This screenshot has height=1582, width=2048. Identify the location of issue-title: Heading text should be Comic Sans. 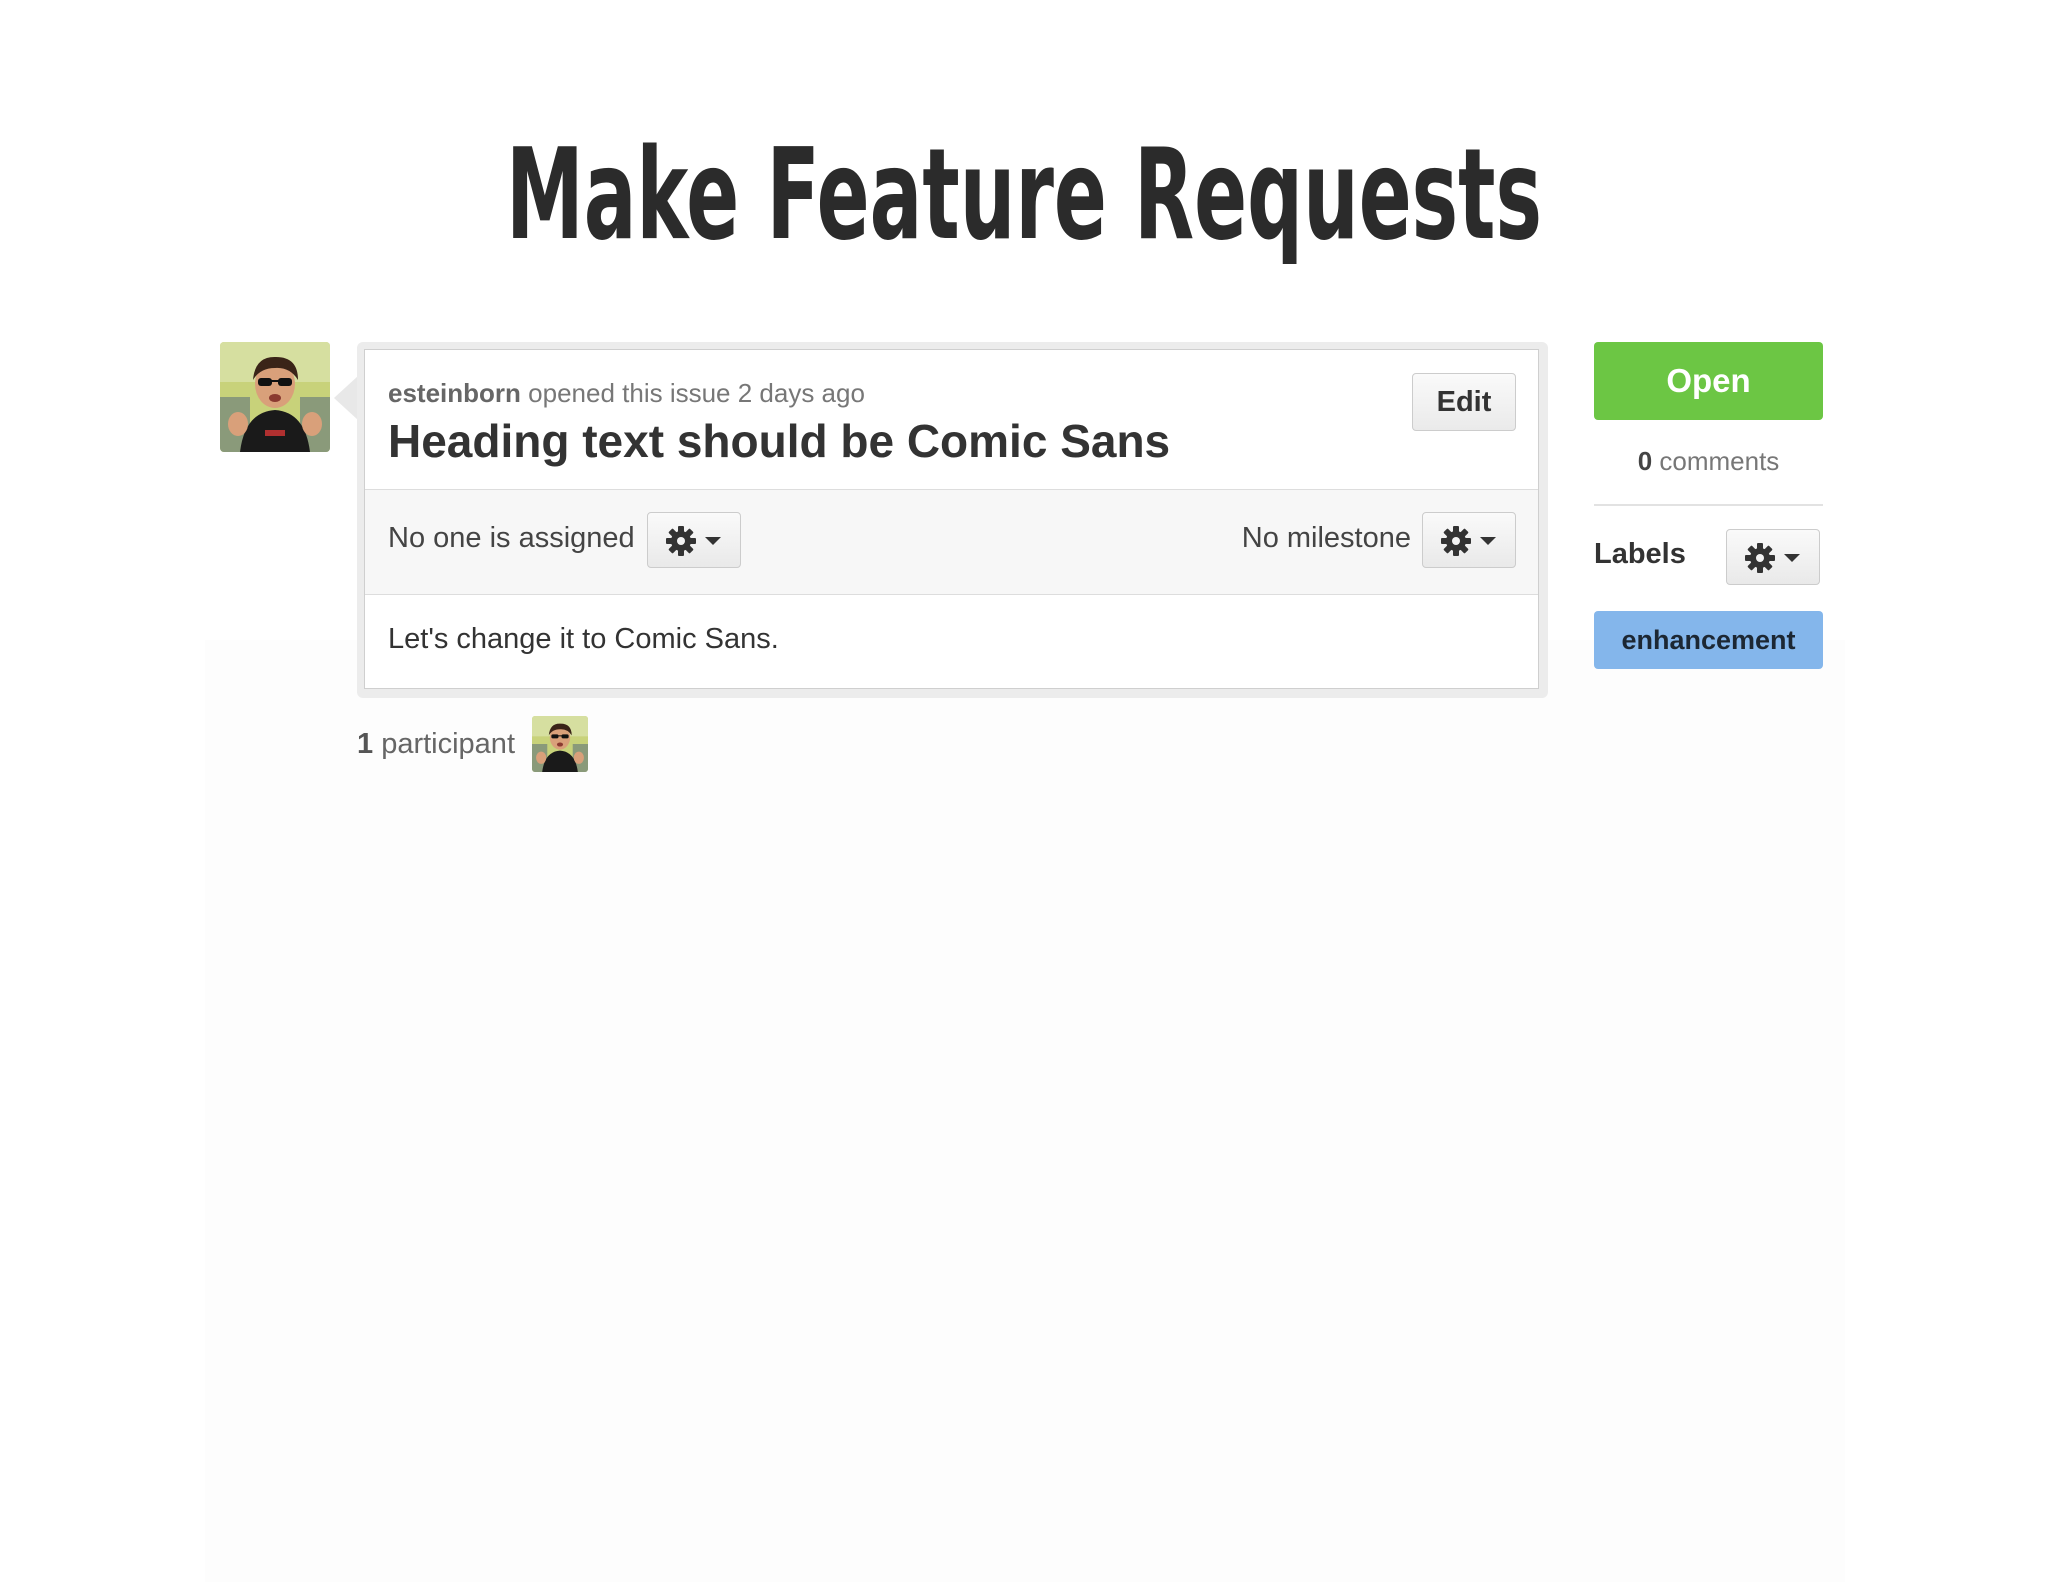
(779, 441).